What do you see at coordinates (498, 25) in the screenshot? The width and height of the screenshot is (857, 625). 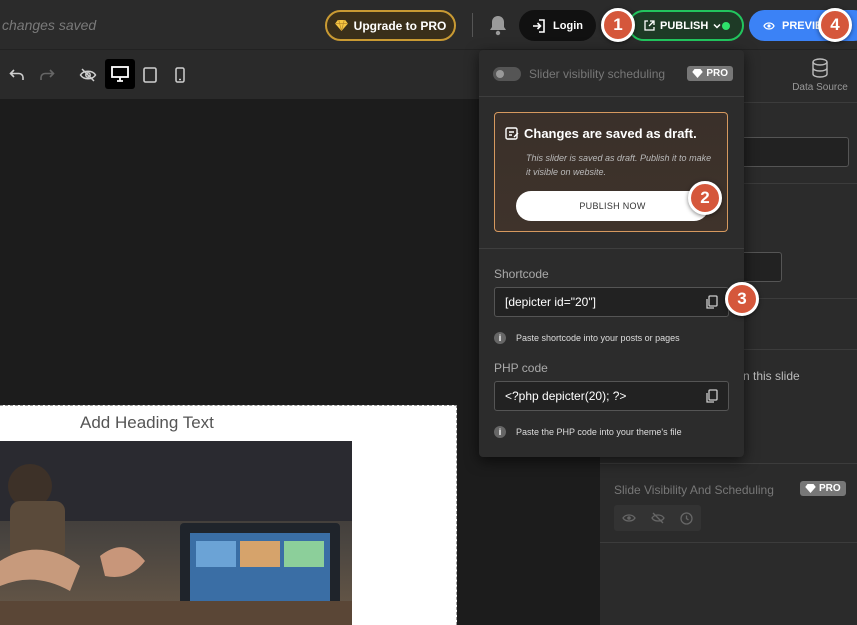 I see `bell-icon` at bounding box center [498, 25].